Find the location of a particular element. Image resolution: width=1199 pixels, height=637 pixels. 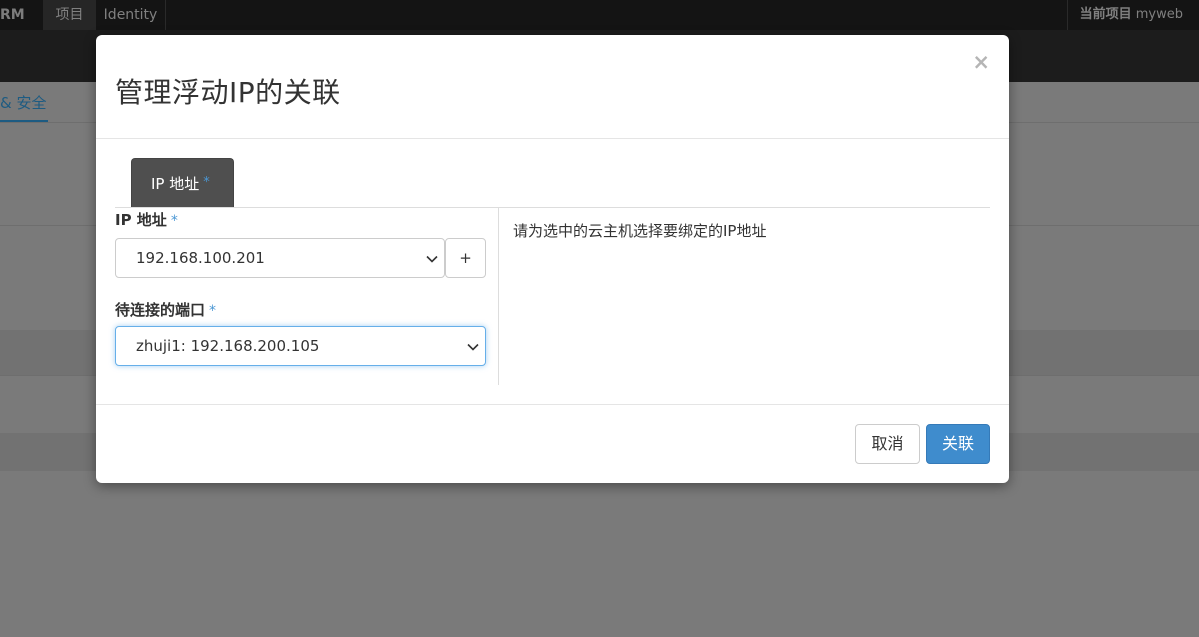

nav-tab-identity: Identity is located at coordinates (131, 15).